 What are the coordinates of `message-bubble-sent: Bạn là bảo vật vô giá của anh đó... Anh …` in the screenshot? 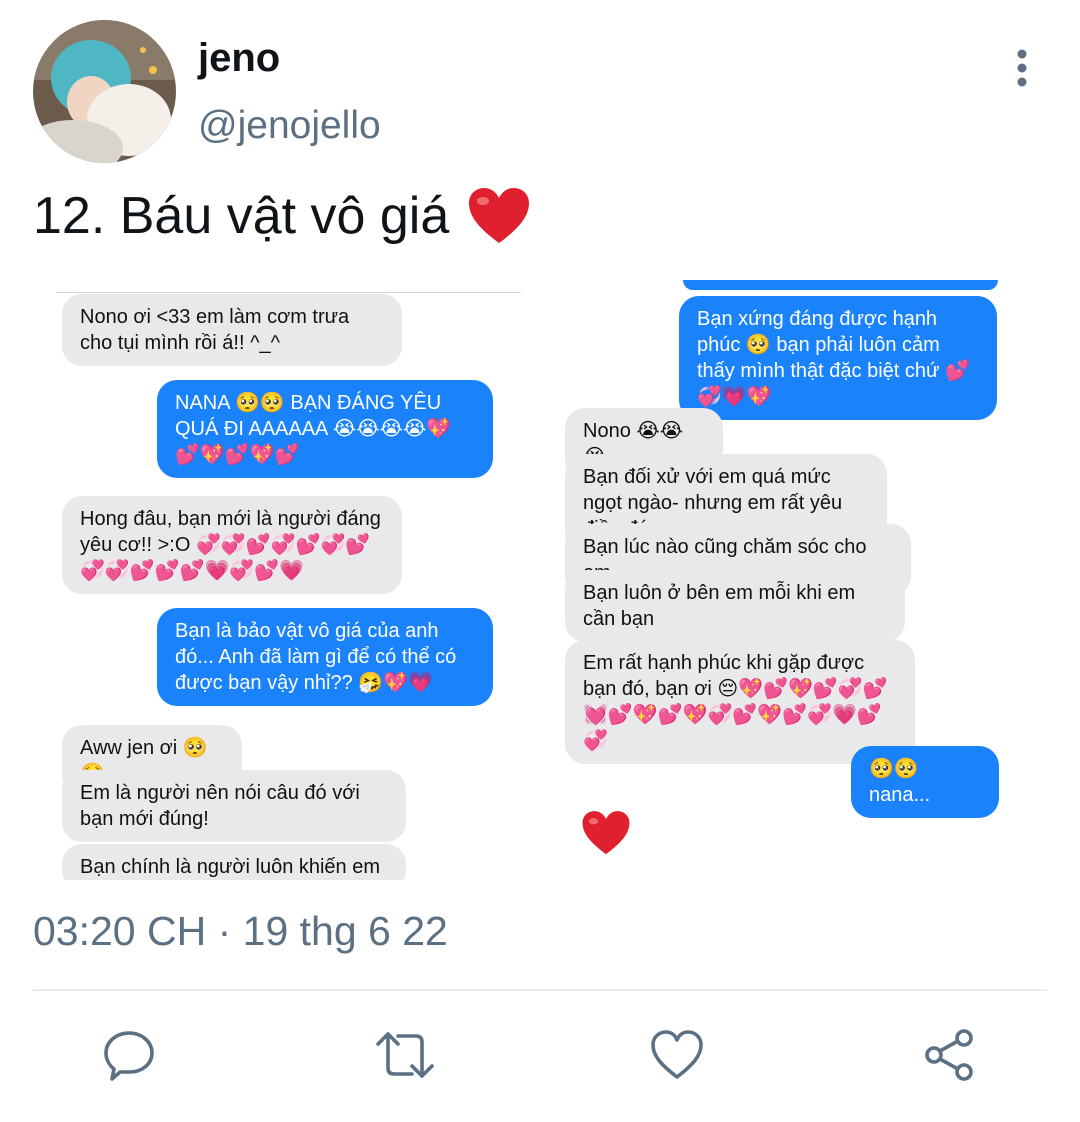 It's located at (325, 657).